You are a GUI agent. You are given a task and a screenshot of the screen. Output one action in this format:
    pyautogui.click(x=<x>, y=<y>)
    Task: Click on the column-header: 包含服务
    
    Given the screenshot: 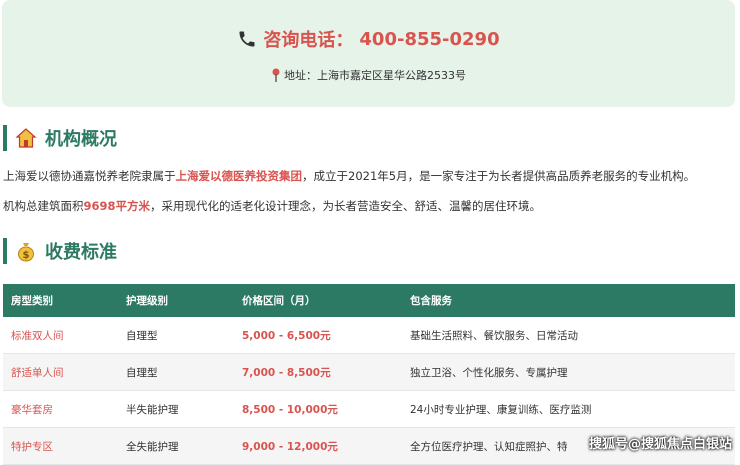 What is the action you would take?
    pyautogui.click(x=568, y=300)
    